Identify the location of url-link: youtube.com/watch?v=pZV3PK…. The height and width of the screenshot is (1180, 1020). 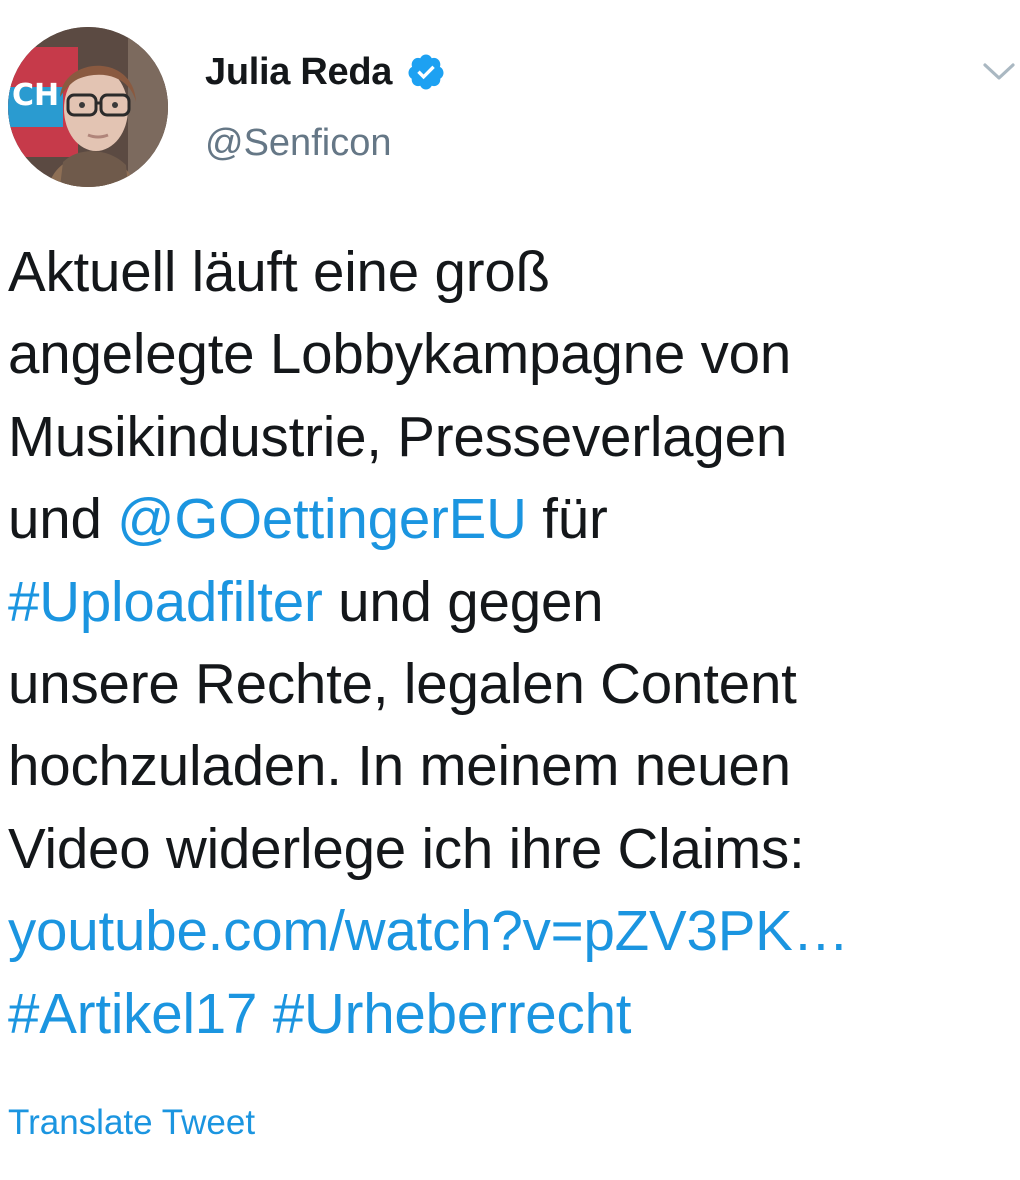
(428, 930).